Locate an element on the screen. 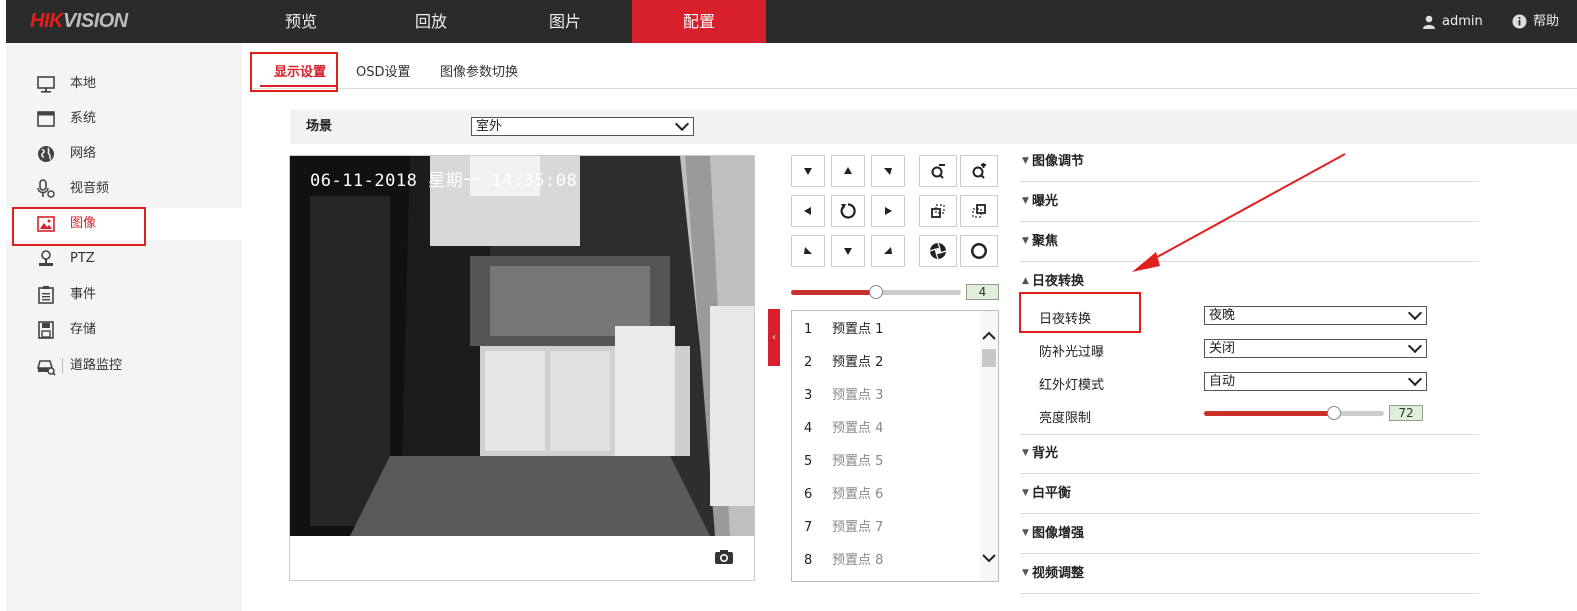 This screenshot has height=611, width=1577. nav-preview: 预览 is located at coordinates (301, 21).